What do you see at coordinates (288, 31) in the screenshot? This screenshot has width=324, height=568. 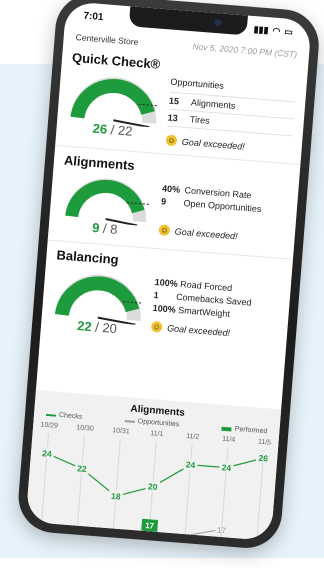 I see `battery-icon: ▭` at bounding box center [288, 31].